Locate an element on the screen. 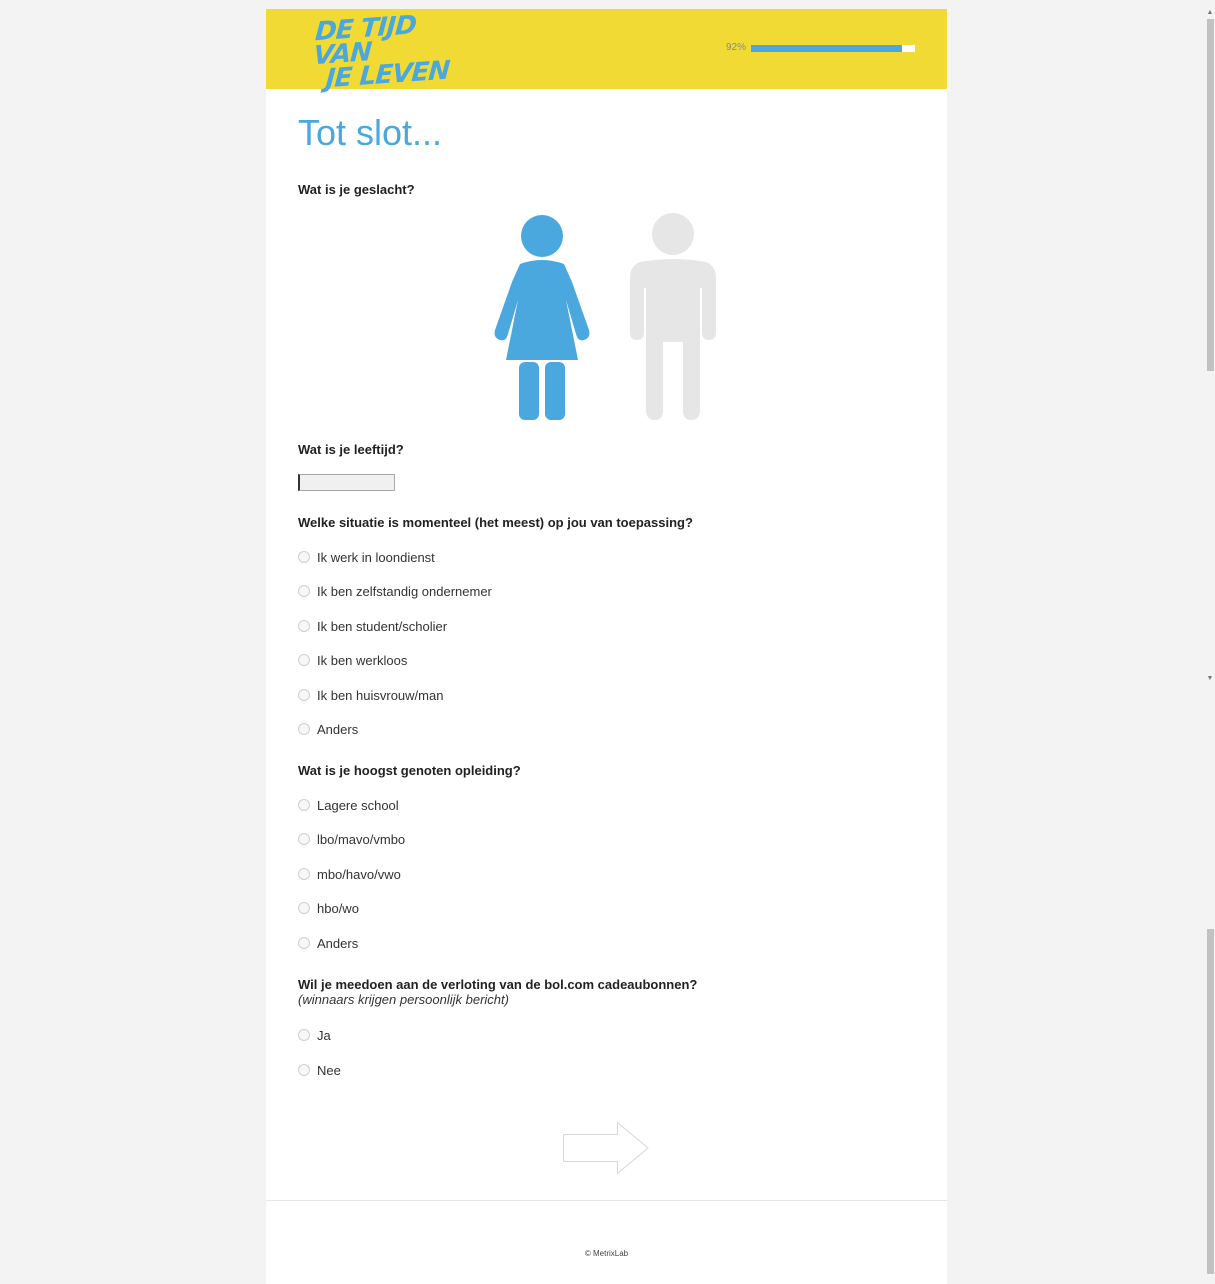  scrollbar-thumb-lower is located at coordinates (1210, 1101).